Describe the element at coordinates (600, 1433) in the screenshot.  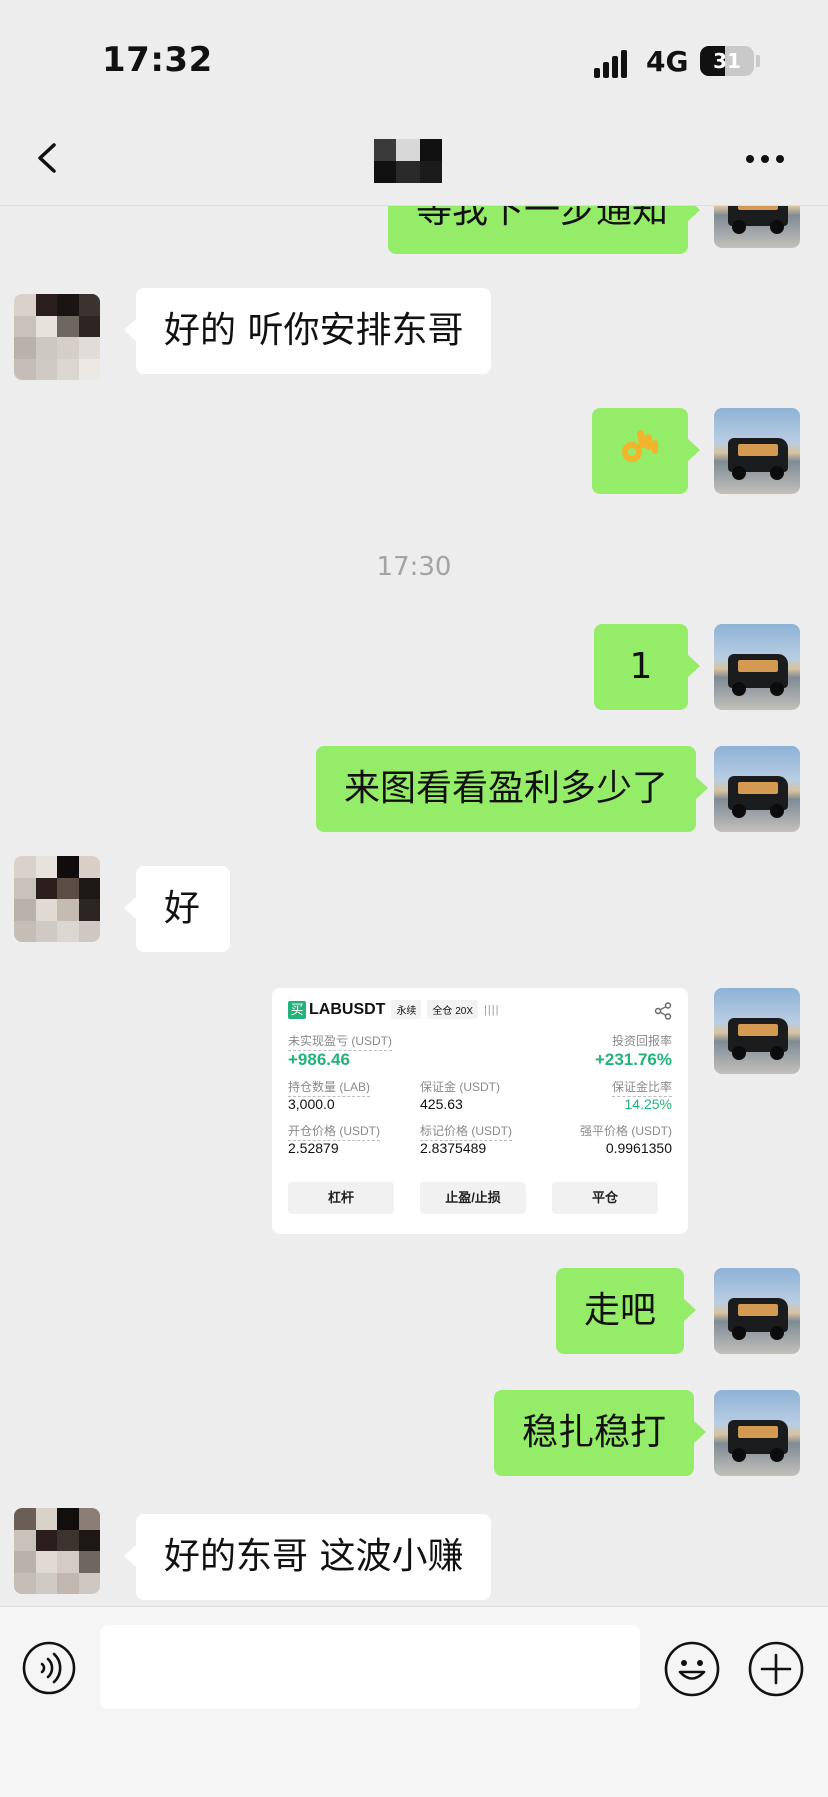
I see `message-outgoing: 稳扎稳打` at that location.